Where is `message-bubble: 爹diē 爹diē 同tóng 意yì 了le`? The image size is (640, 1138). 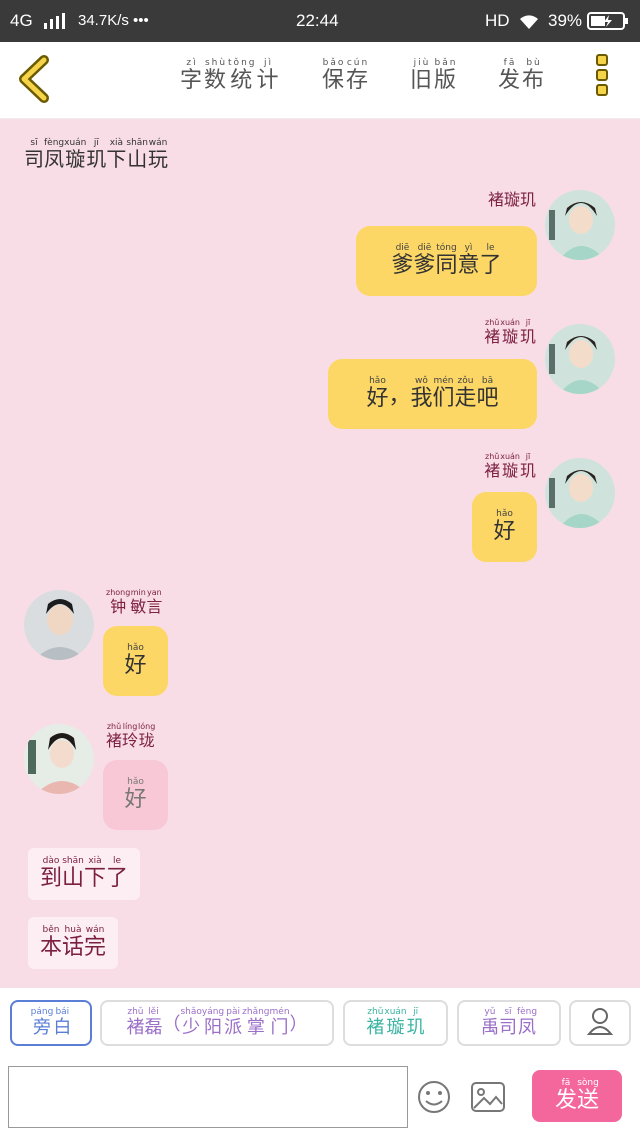
message-bubble: 爹diē 爹diē 同tóng 意yì 了le is located at coordinates (446, 261).